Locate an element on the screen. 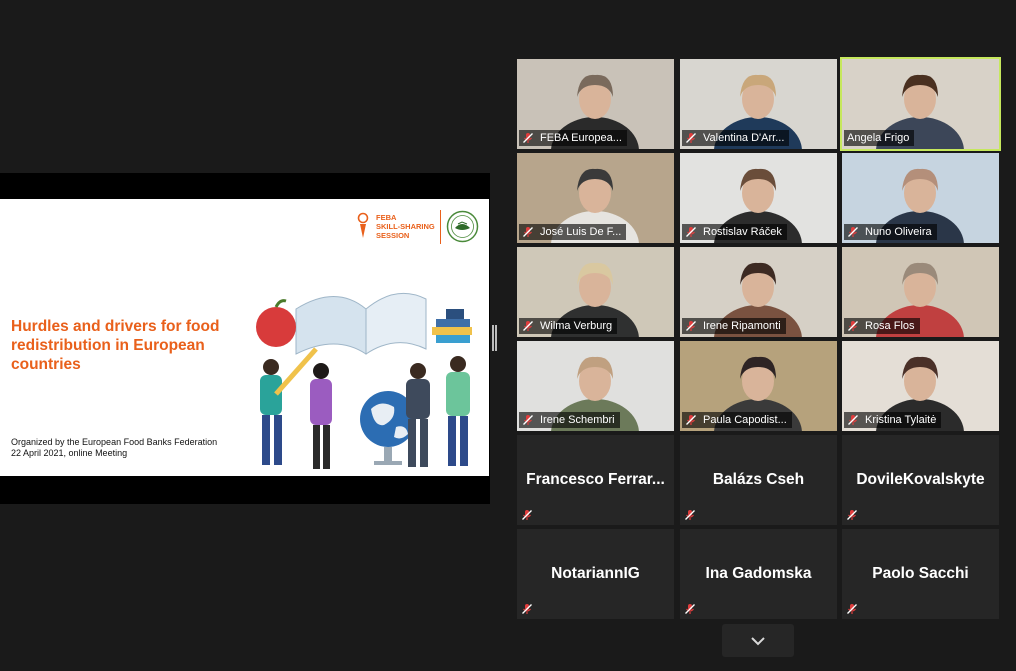 The width and height of the screenshot is (1016, 671). participant-name-tag: Kristina Tylaitė is located at coordinates (893, 420).